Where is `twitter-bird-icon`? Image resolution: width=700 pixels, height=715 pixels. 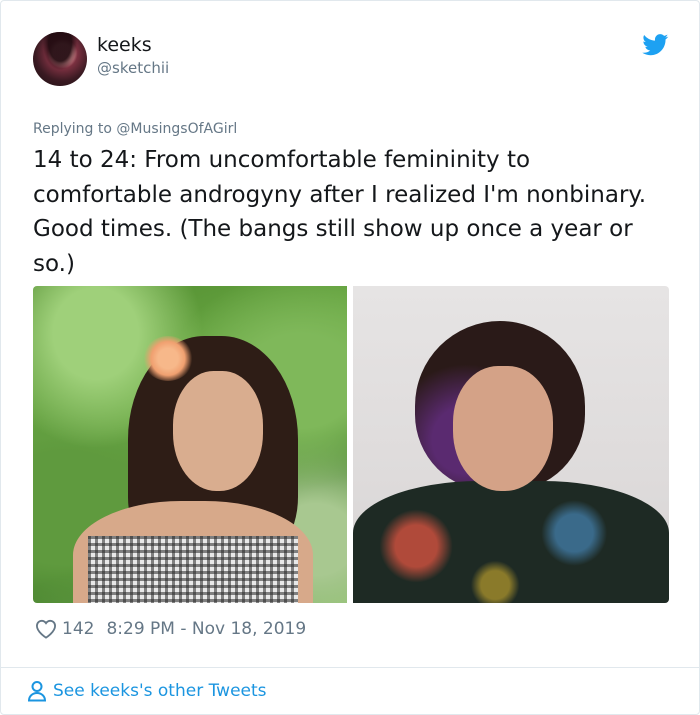 twitter-bird-icon is located at coordinates (655, 45).